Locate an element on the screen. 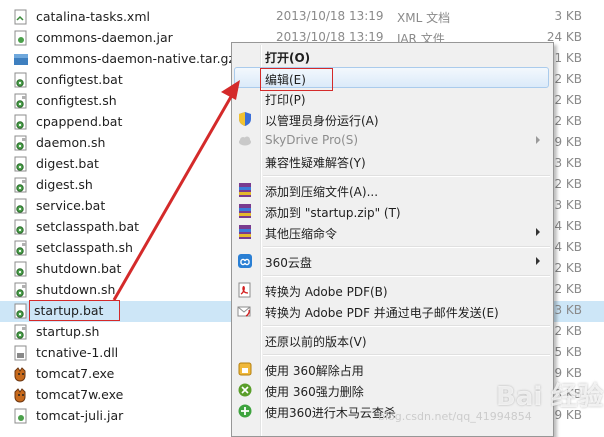  menu-item-label: 使用 360解除占用 is located at coordinates (314, 371).